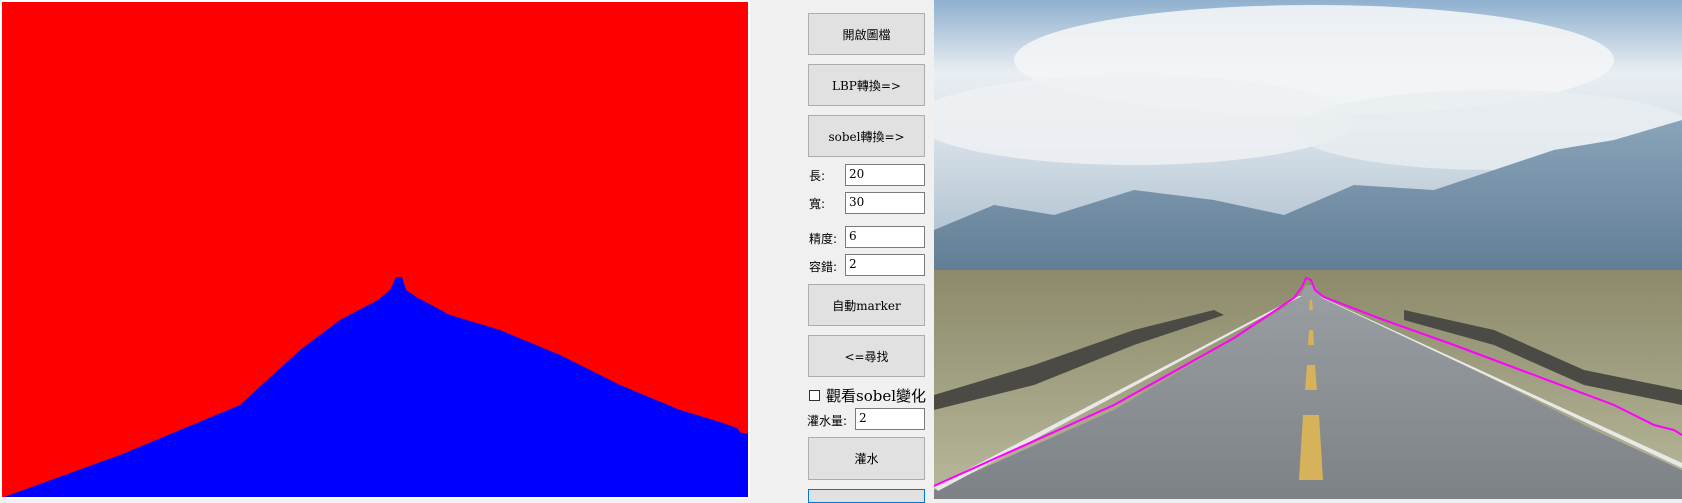 The height and width of the screenshot is (503, 1682). I want to click on find-button: <=尋找, so click(866, 356).